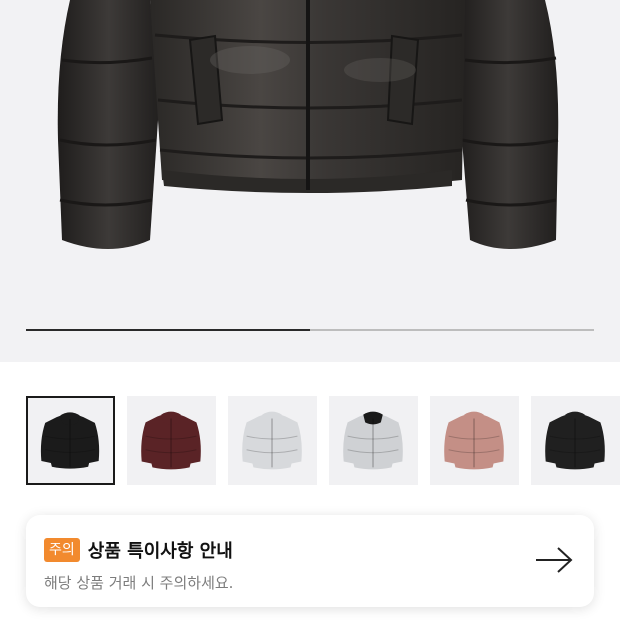 The height and width of the screenshot is (620, 620). What do you see at coordinates (139, 583) in the screenshot?
I see `notice-subtitle: 해당 상품 거래 시 주의하세요.` at bounding box center [139, 583].